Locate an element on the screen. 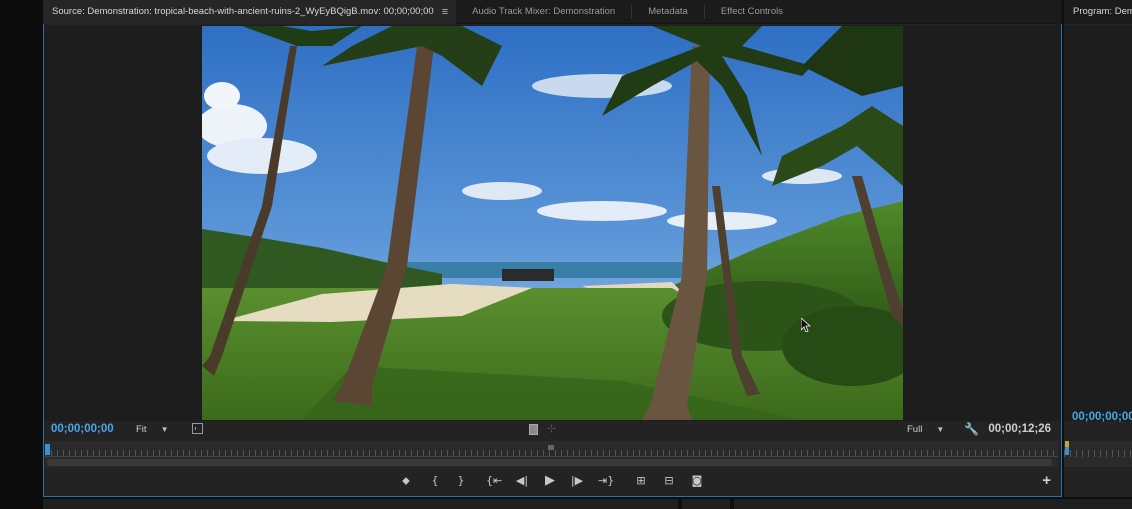 The width and height of the screenshot is (1132, 509). zoom-scrollbar is located at coordinates (549, 462).